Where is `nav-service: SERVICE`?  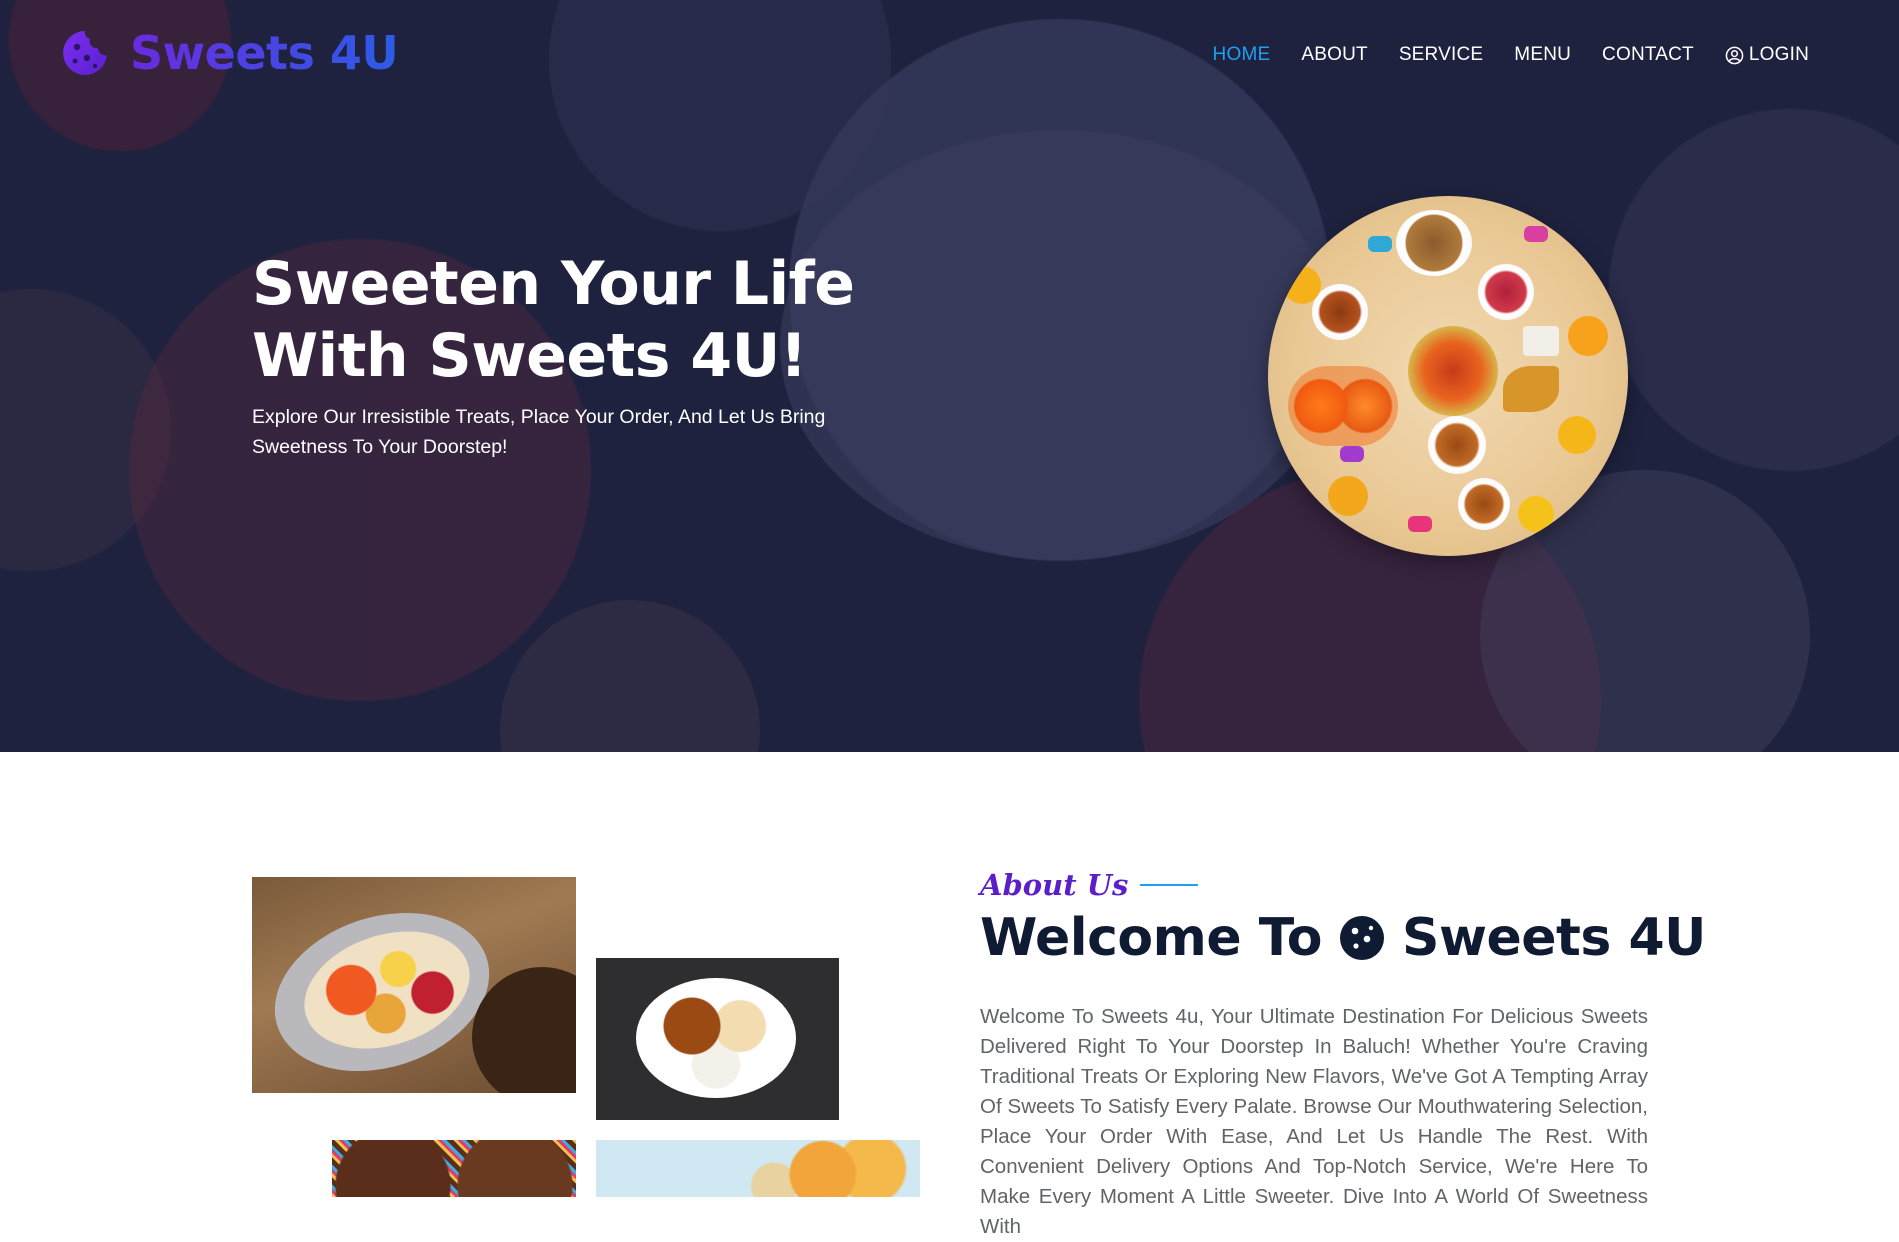 nav-service: SERVICE is located at coordinates (1441, 55).